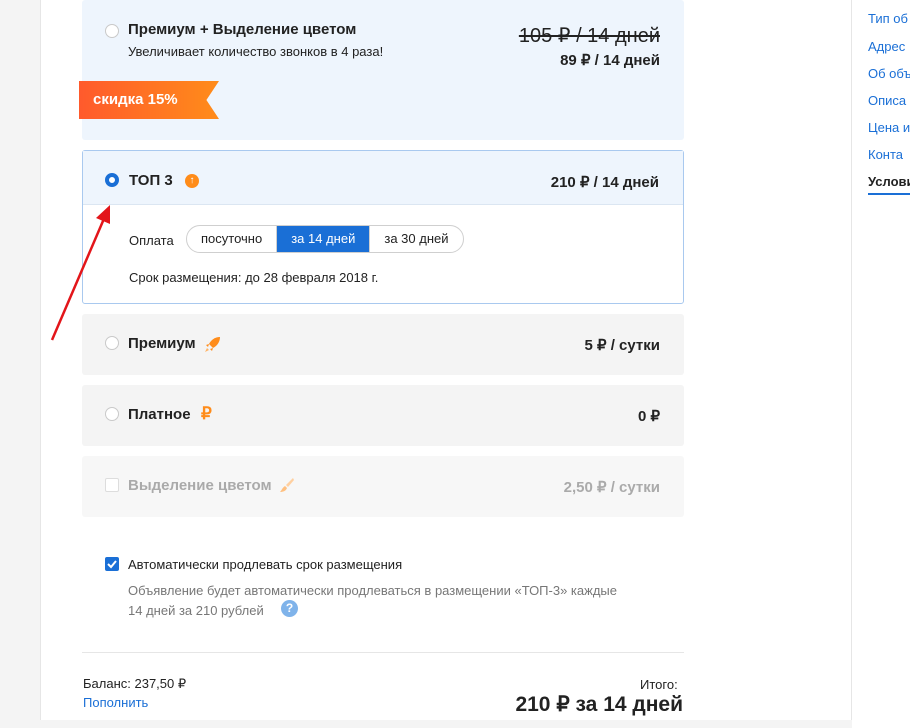 The width and height of the screenshot is (910, 728). Describe the element at coordinates (604, 182) in the screenshot. I see `option-price: 210 ₽ / 14 дней` at that location.